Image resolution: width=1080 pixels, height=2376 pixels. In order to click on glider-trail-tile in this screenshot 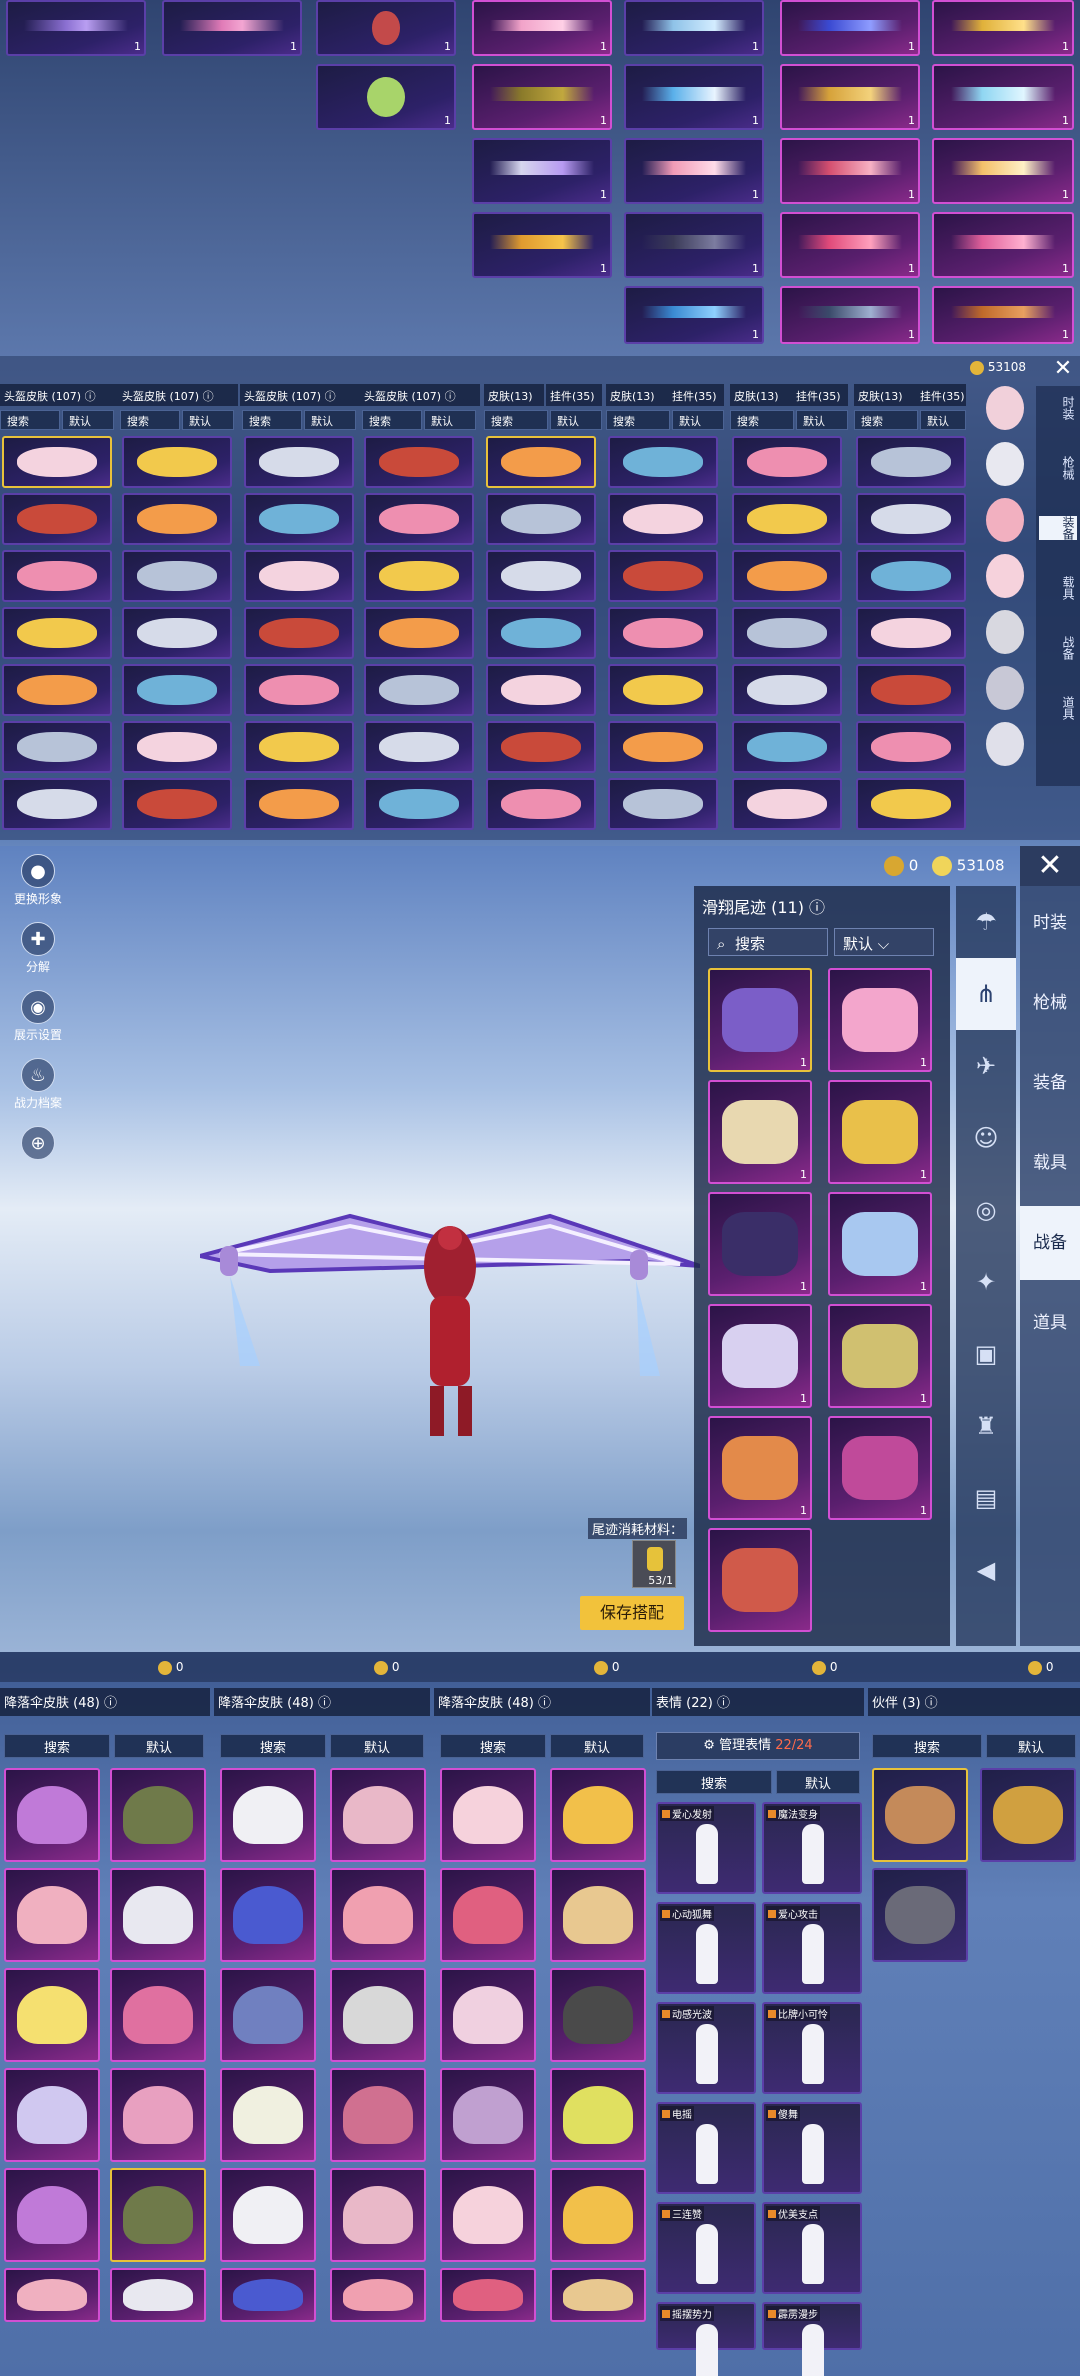, I will do `click(760, 1580)`.